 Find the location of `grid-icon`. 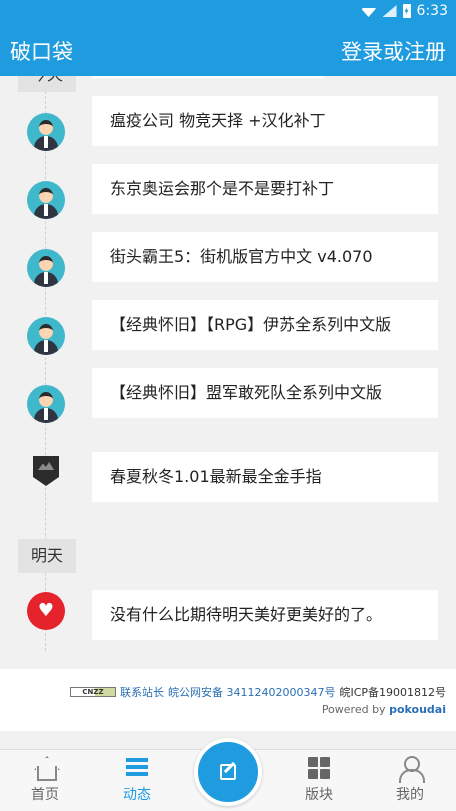

grid-icon is located at coordinates (319, 768).